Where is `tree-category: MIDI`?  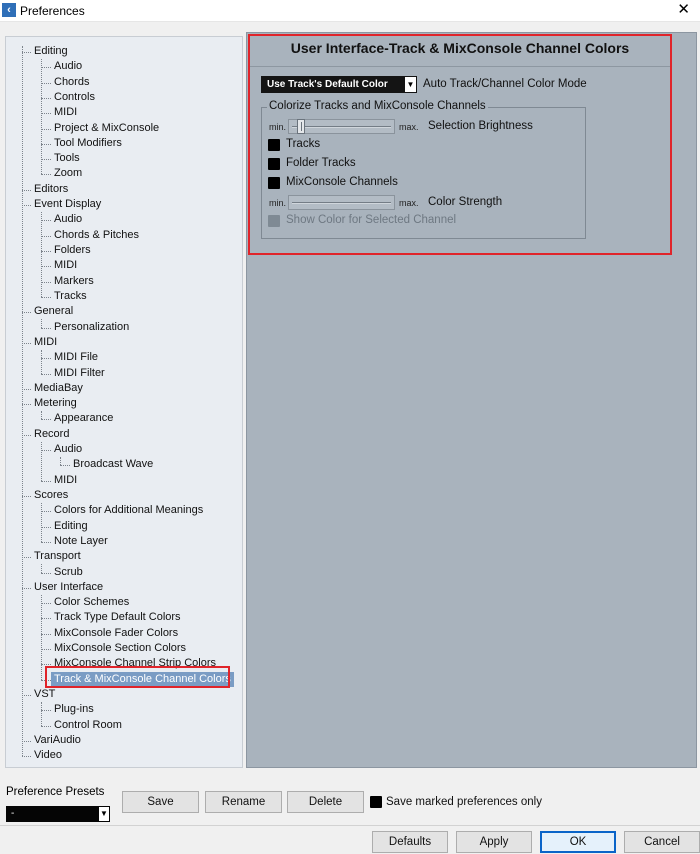
tree-category: MIDI is located at coordinates (45, 342).